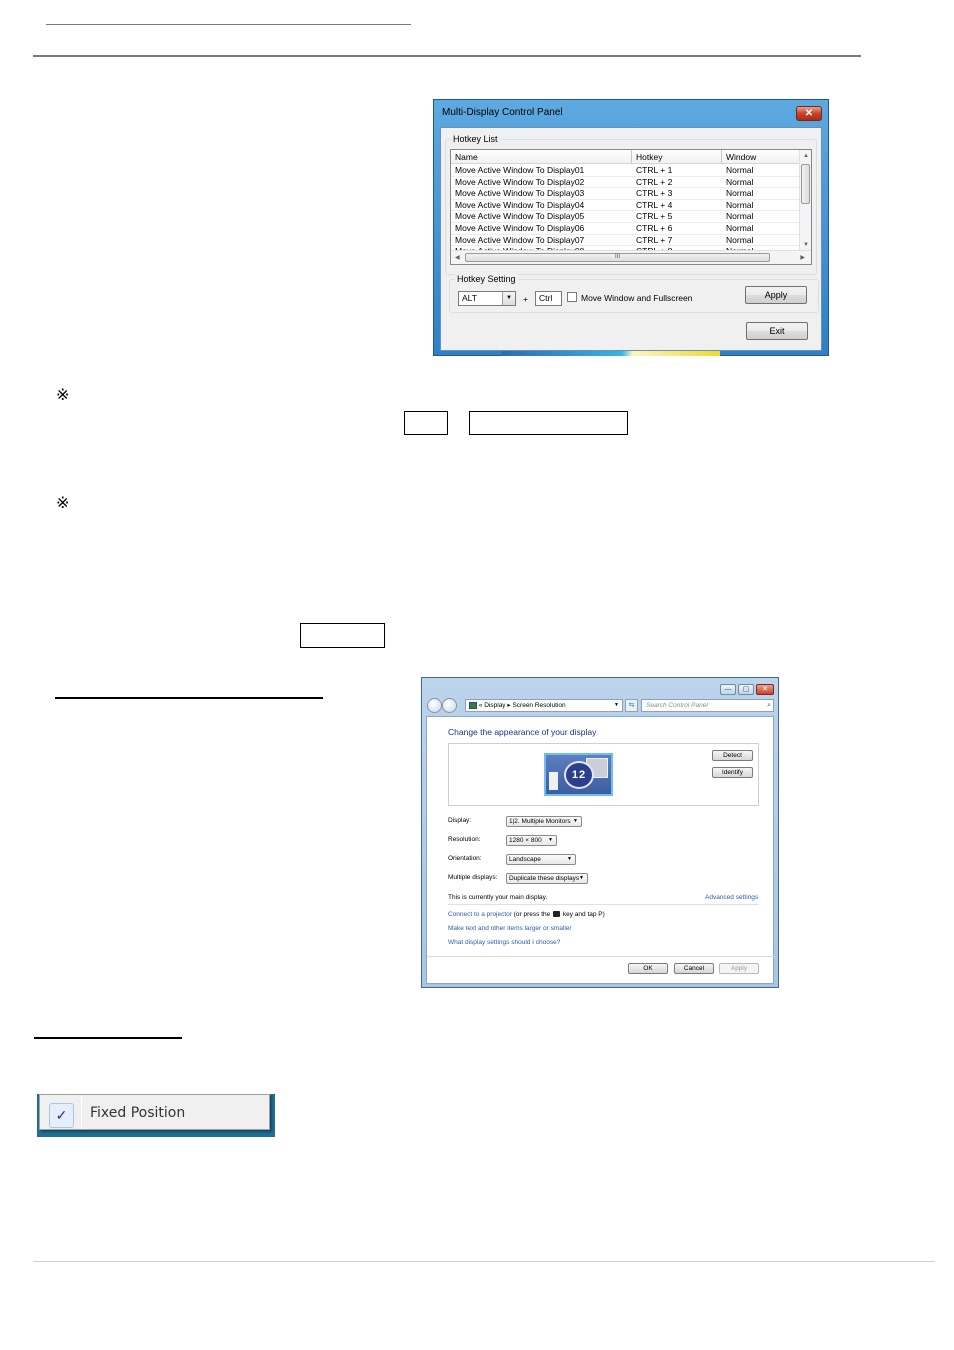 The height and width of the screenshot is (1350, 954). What do you see at coordinates (481, 705) in the screenshot?
I see `breadcrumb-overflow: «` at bounding box center [481, 705].